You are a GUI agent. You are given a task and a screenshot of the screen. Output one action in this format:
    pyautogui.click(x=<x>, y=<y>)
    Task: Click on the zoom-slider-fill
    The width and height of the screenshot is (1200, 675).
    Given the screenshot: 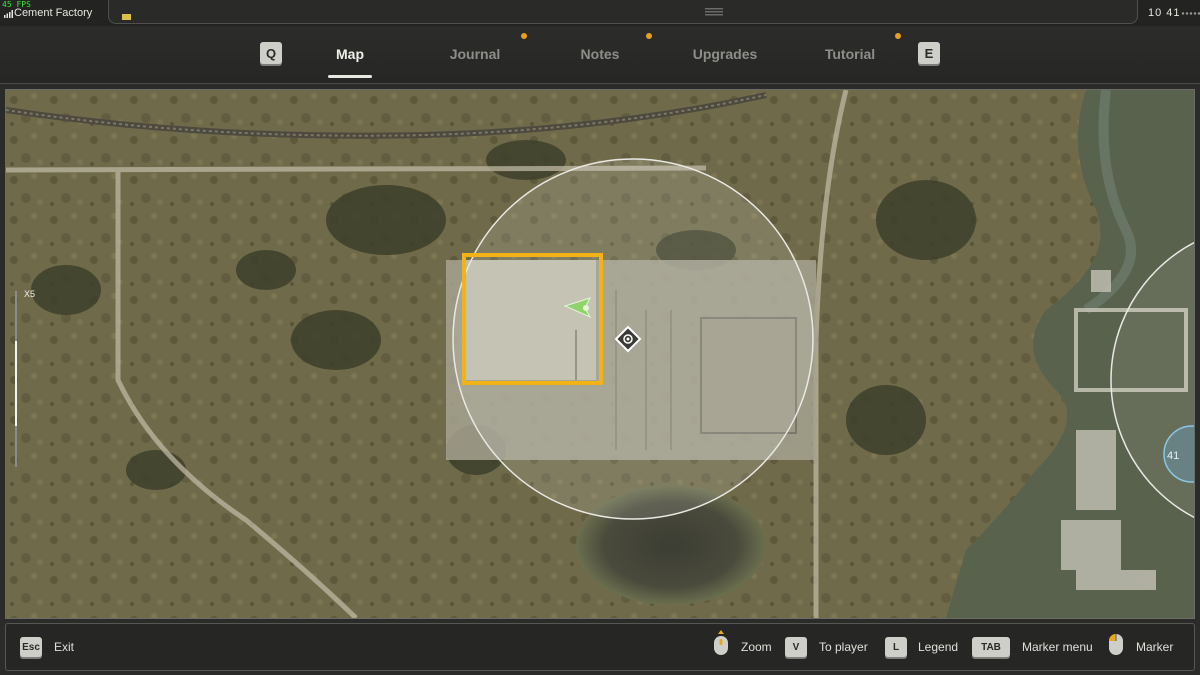 What is the action you would take?
    pyautogui.click(x=16, y=383)
    